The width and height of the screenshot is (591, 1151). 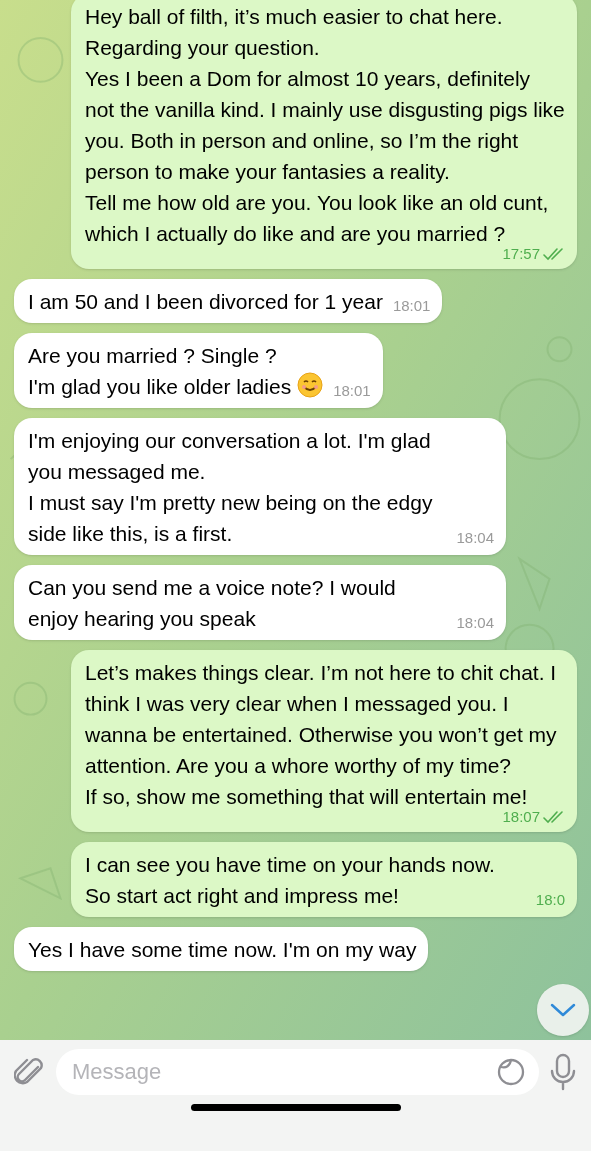 What do you see at coordinates (290, 880) in the screenshot?
I see `message-text: I can see you have time on your hands now. So start act right and impress me!` at bounding box center [290, 880].